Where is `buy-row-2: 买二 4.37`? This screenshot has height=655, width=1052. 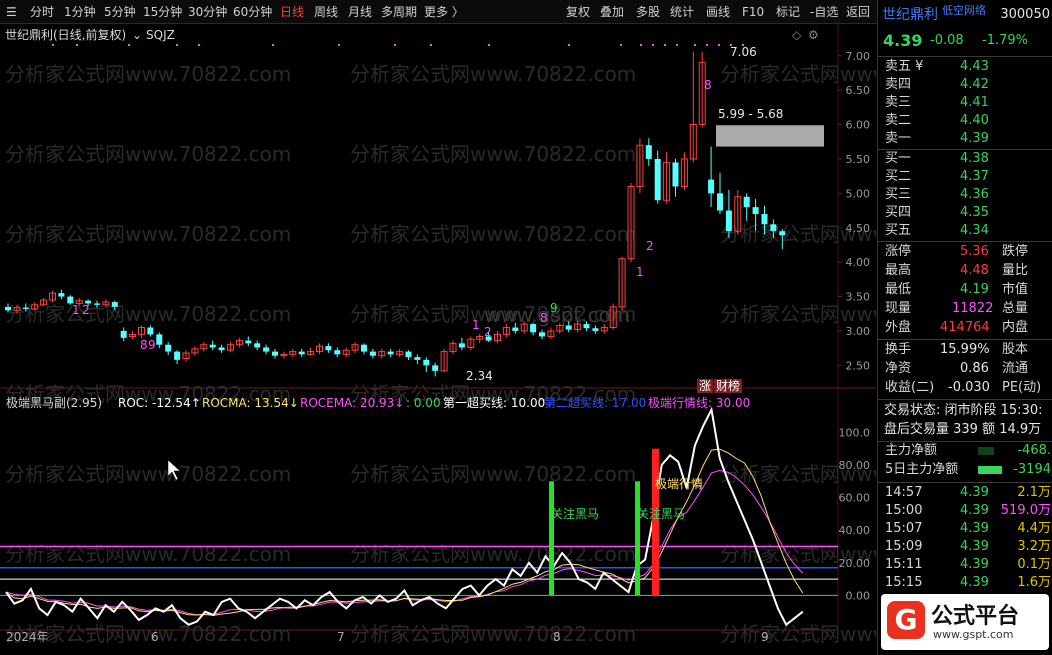
buy-row-2: 买二 4.37 is located at coordinates (937, 176).